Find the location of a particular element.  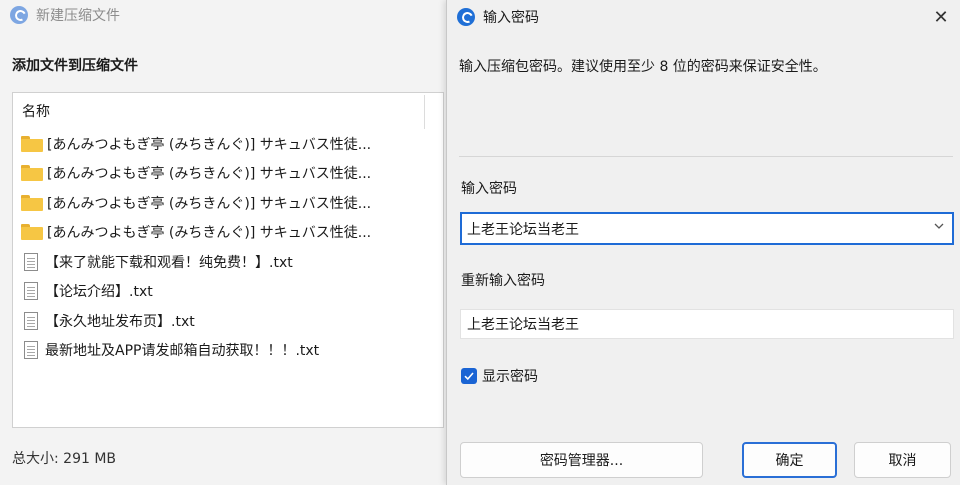

column-header-name: 名称 is located at coordinates (36, 111).